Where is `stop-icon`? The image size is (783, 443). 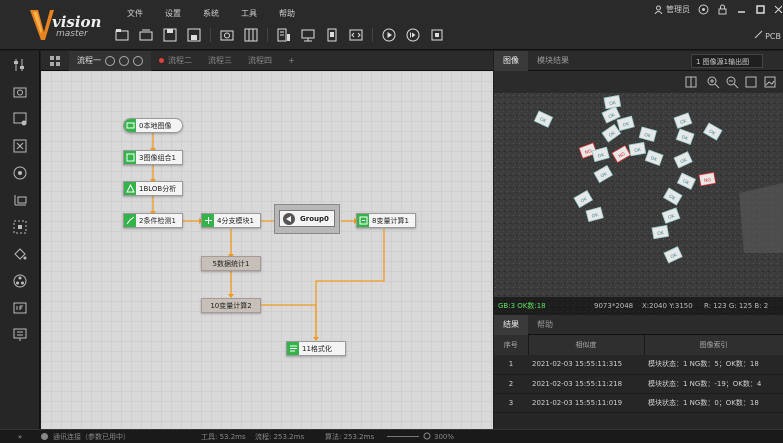 stop-icon is located at coordinates (437, 35).